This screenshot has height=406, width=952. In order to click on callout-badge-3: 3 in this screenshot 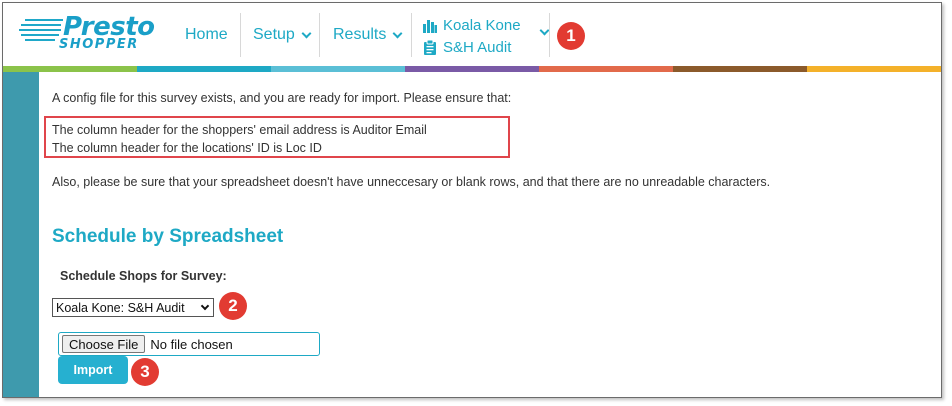, I will do `click(145, 372)`.